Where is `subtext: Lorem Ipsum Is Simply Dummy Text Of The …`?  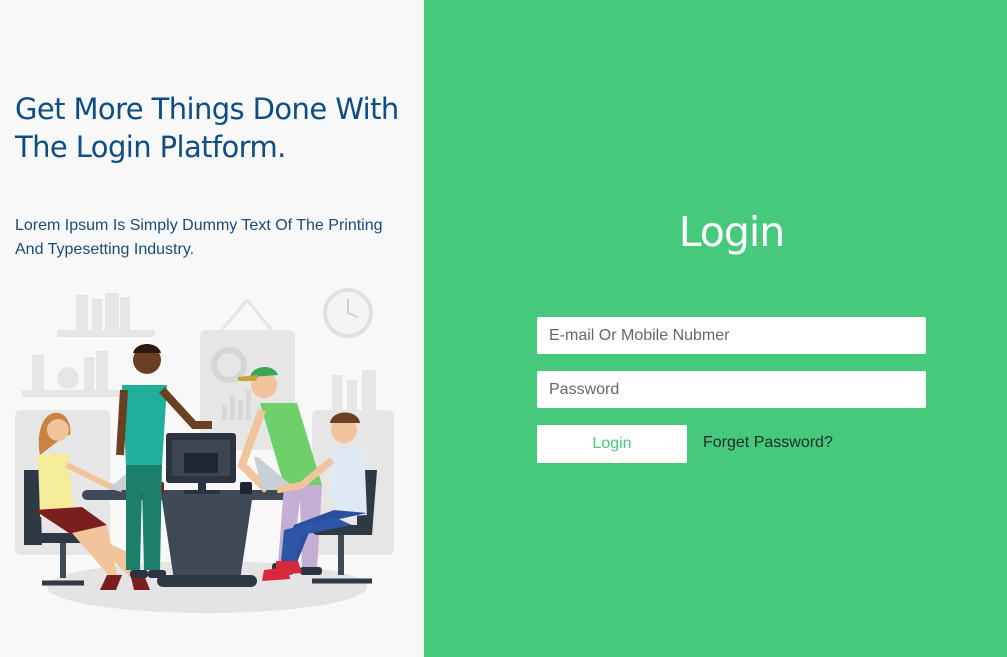 subtext: Lorem Ipsum Is Simply Dummy Text Of The … is located at coordinates (199, 237).